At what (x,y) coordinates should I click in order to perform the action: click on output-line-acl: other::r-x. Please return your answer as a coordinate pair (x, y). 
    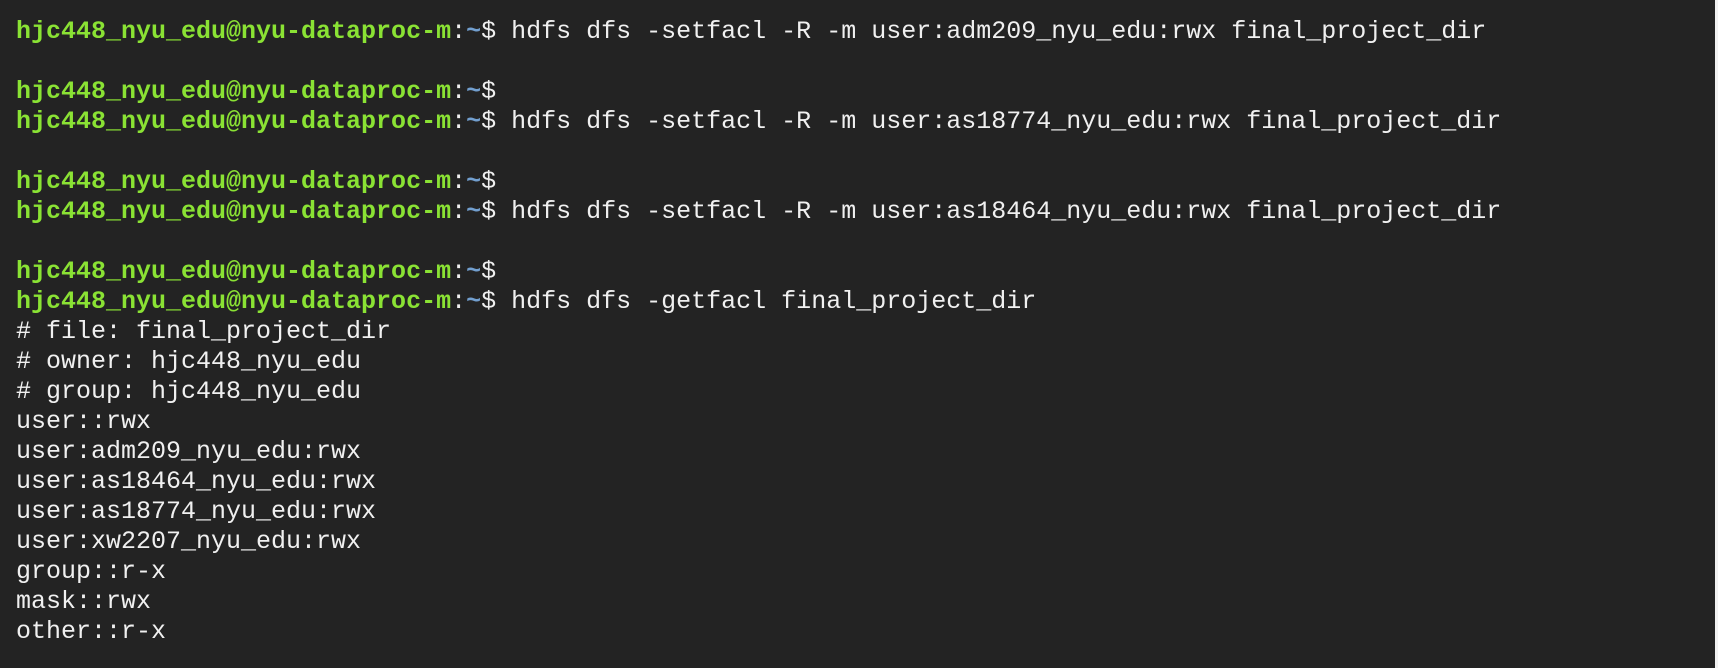
    Looking at the image, I should click on (91, 631).